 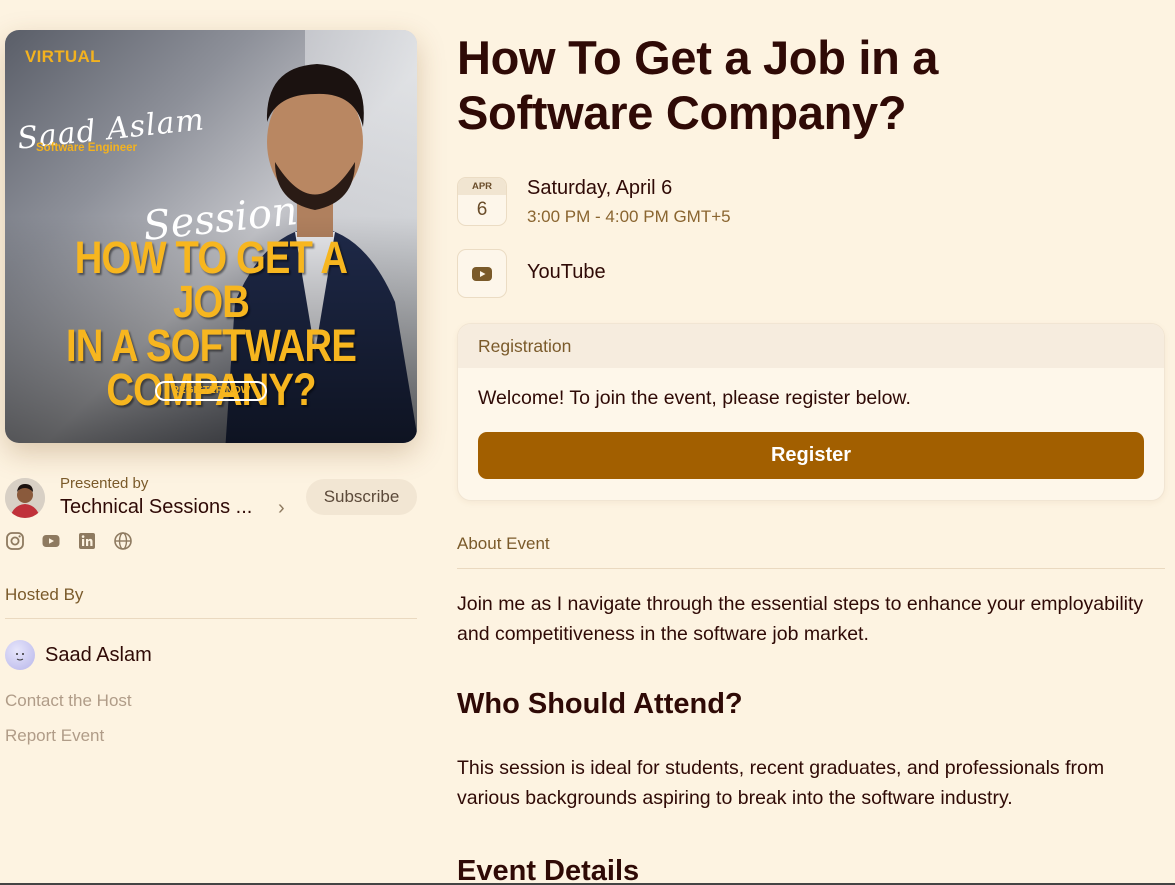 What do you see at coordinates (211, 655) in the screenshot?
I see `host-row: Saad Aslam` at bounding box center [211, 655].